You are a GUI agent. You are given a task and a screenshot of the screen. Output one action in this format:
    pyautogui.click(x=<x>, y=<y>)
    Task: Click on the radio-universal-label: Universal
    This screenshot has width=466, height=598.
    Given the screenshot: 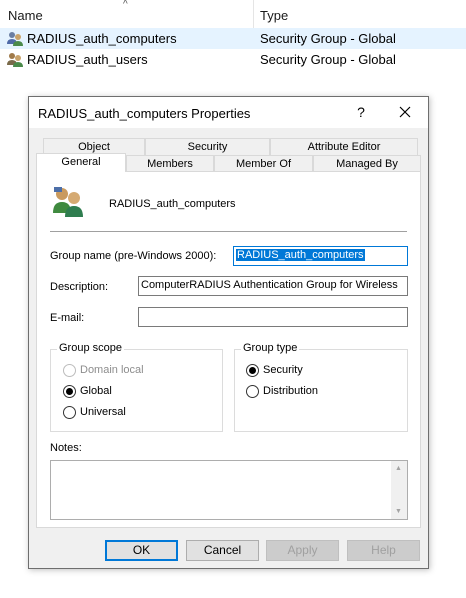 What is the action you would take?
    pyautogui.click(x=103, y=412)
    